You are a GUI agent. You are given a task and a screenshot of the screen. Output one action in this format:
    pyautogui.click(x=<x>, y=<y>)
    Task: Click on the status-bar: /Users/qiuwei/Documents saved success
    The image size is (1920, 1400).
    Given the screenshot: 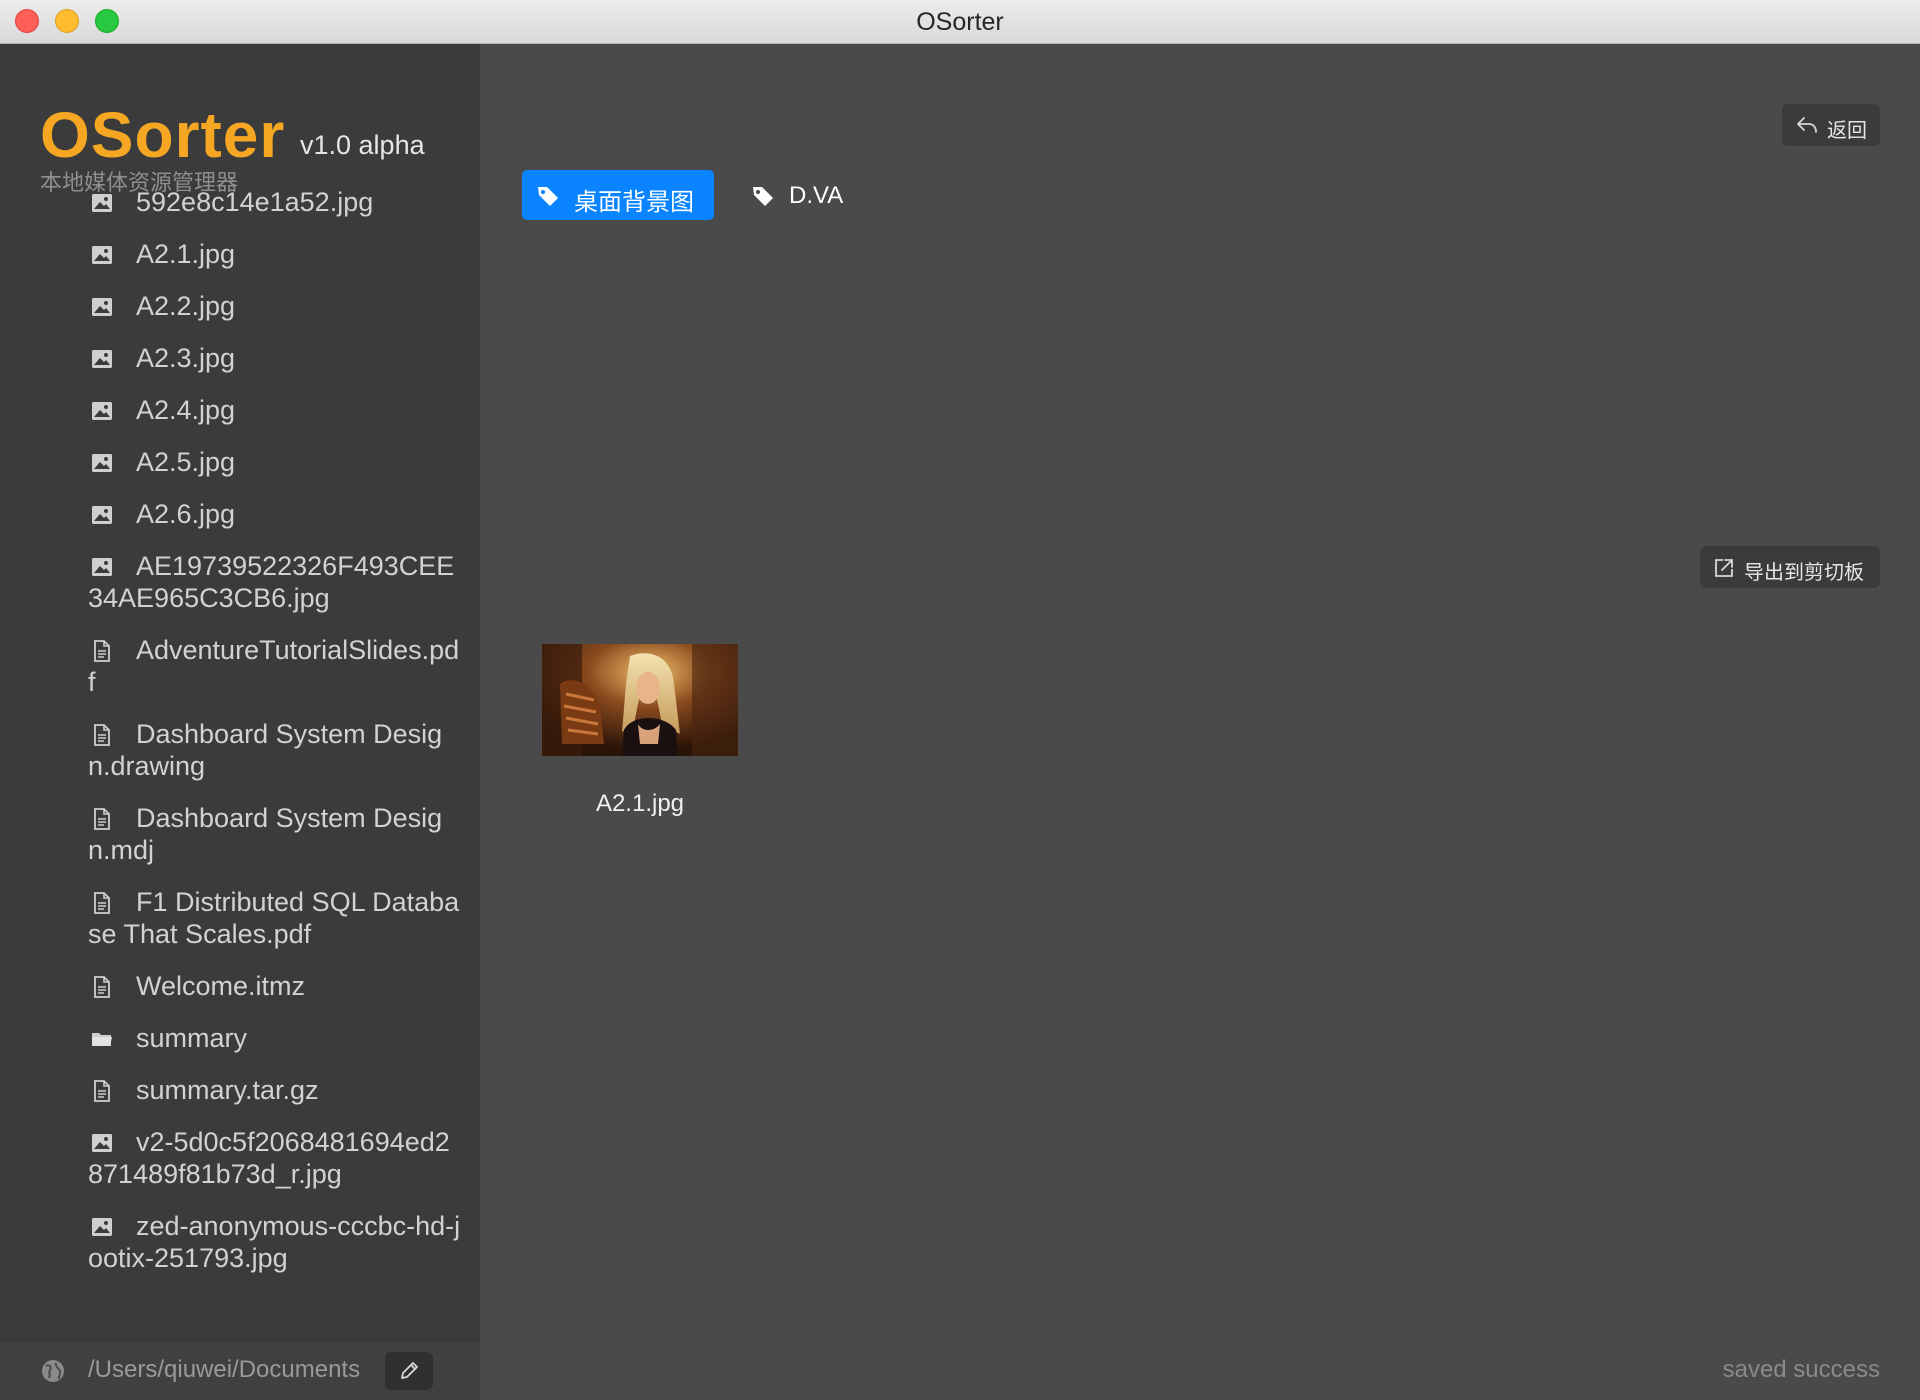 What is the action you would take?
    pyautogui.click(x=960, y=1371)
    